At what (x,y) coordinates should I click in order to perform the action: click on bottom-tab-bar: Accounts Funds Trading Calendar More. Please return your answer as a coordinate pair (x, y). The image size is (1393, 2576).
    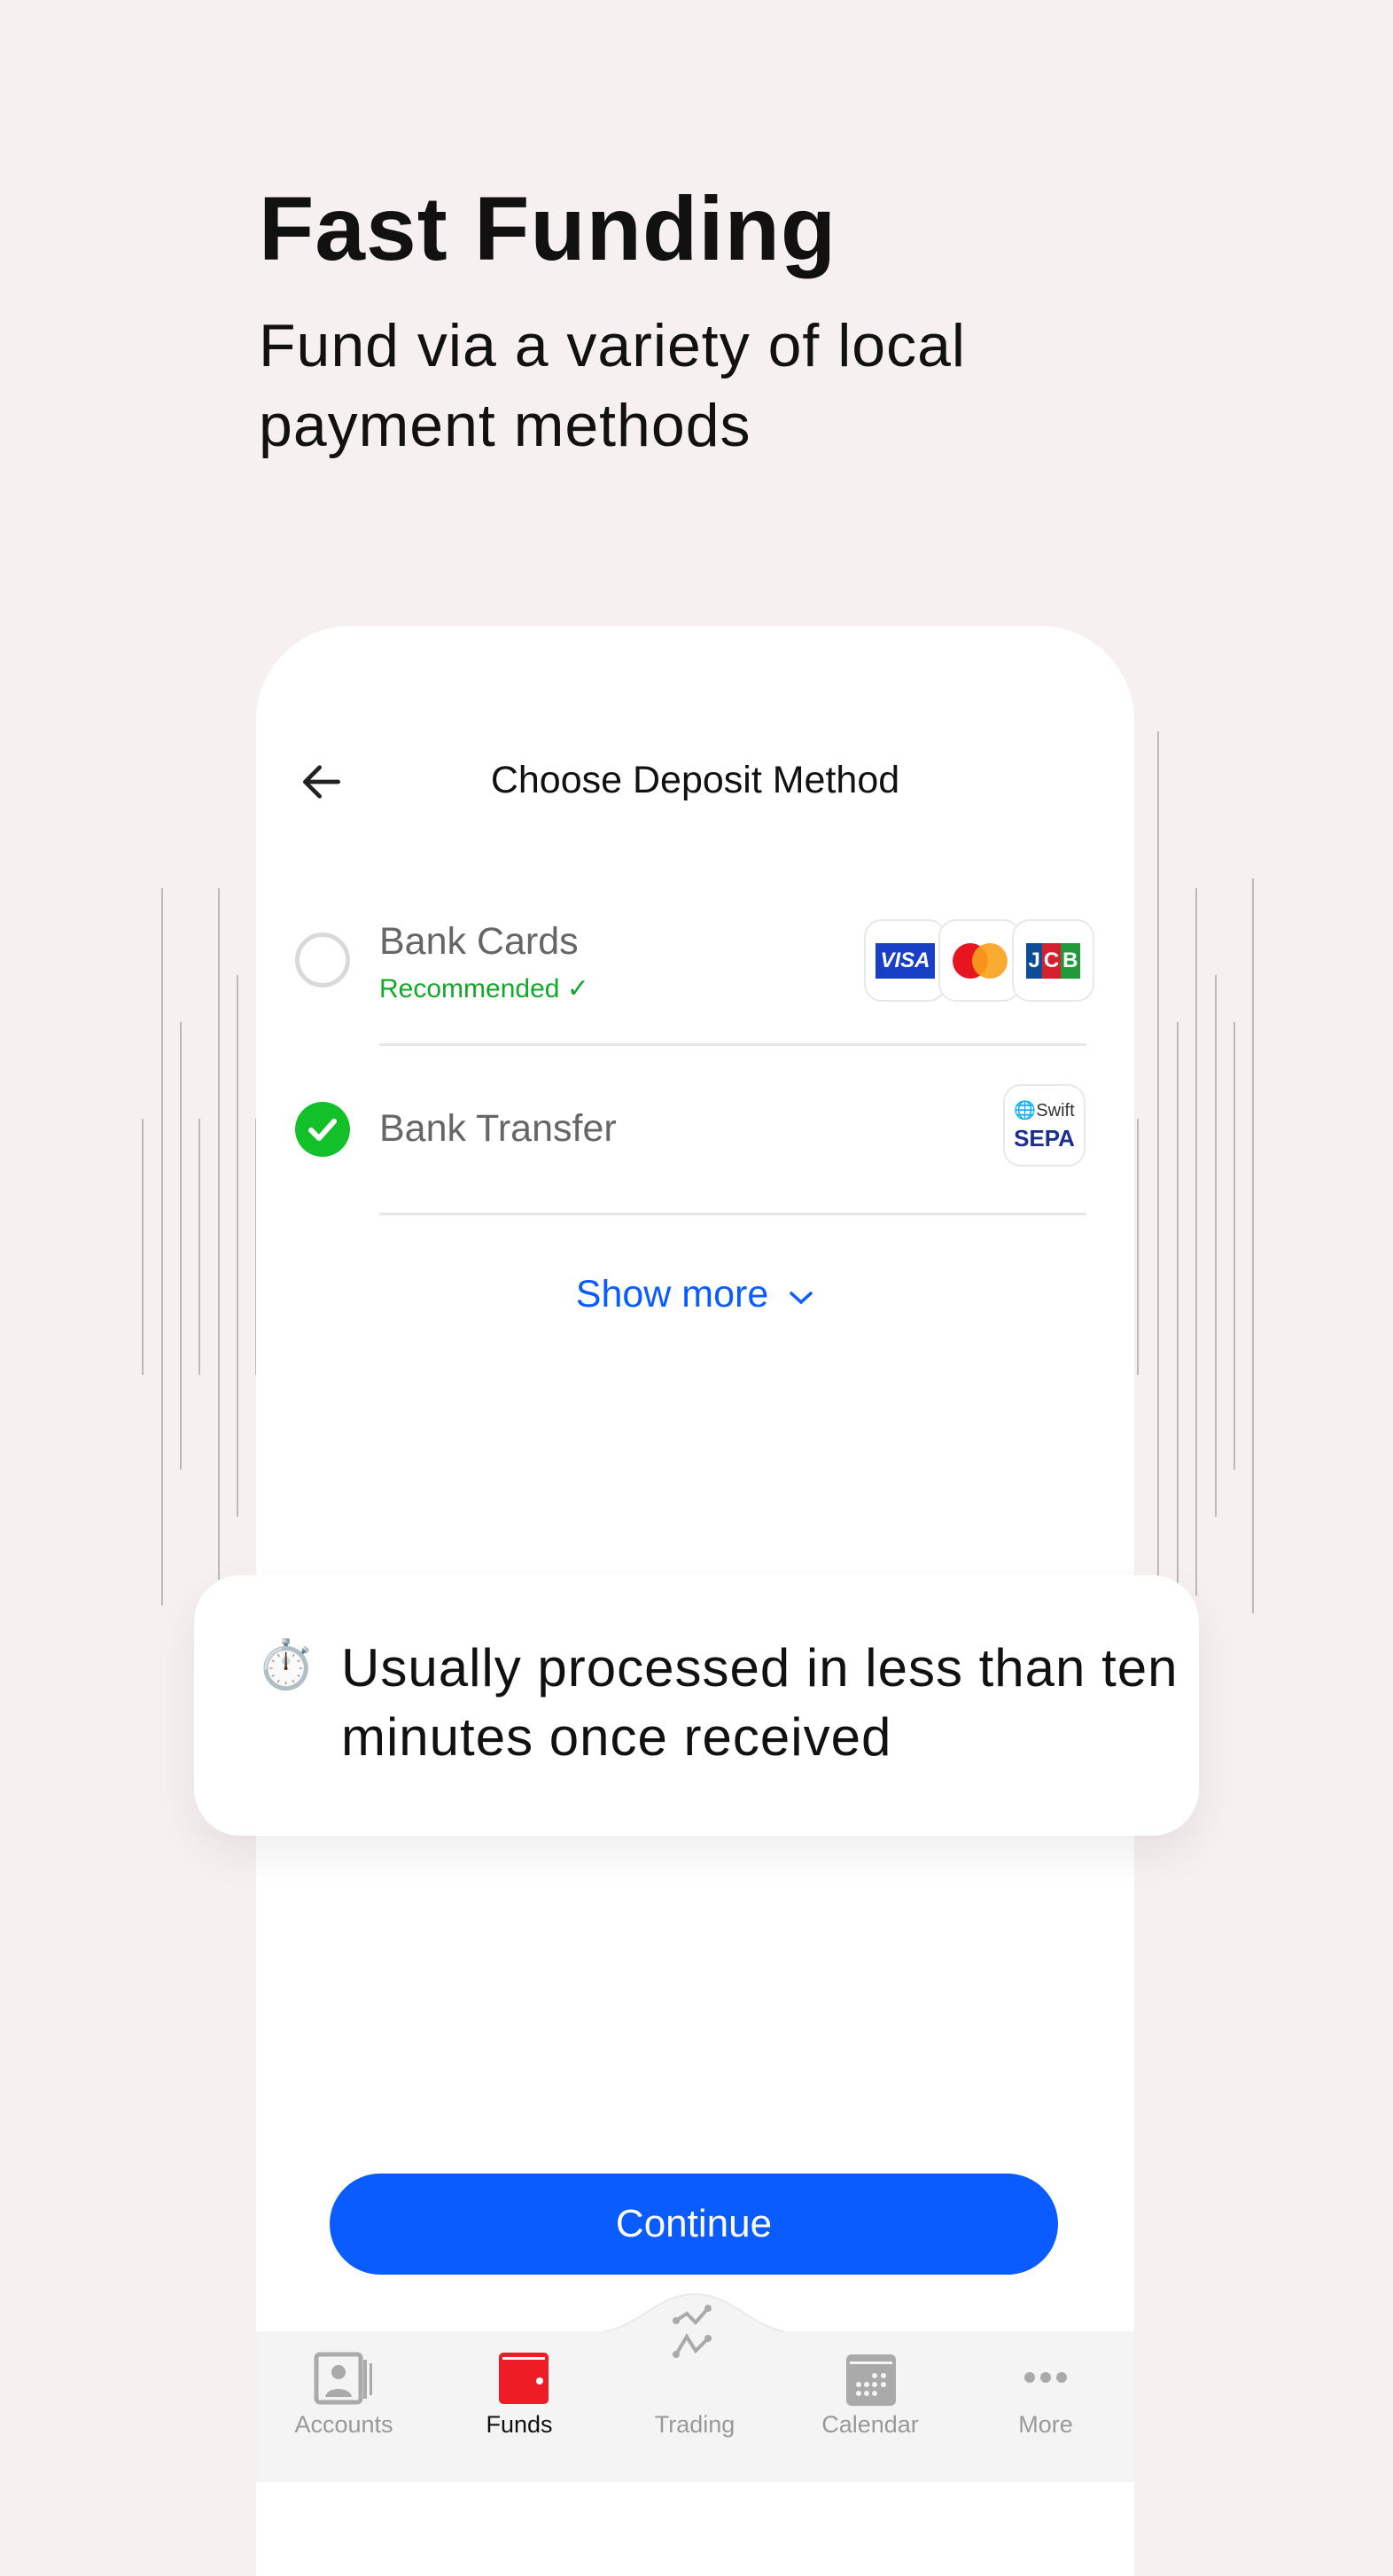
    Looking at the image, I should click on (695, 2393).